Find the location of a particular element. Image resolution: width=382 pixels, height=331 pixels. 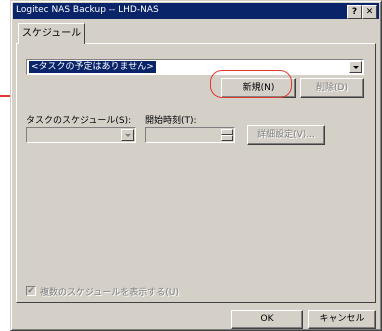

tab-schedule: スケジュール is located at coordinates (51, 33).